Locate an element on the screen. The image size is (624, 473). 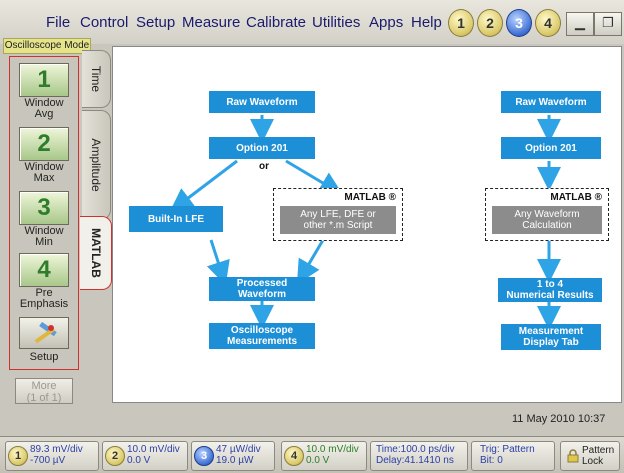
oscilloscope-measurements-box: Oscilloscope Measurements is located at coordinates (262, 336).